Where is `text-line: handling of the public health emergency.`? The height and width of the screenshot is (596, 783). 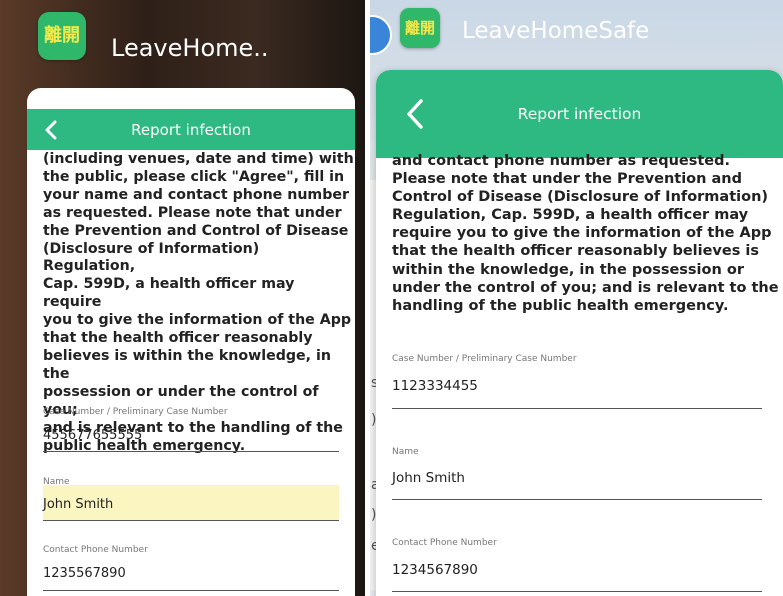 text-line: handling of the public health emergency. is located at coordinates (560, 305).